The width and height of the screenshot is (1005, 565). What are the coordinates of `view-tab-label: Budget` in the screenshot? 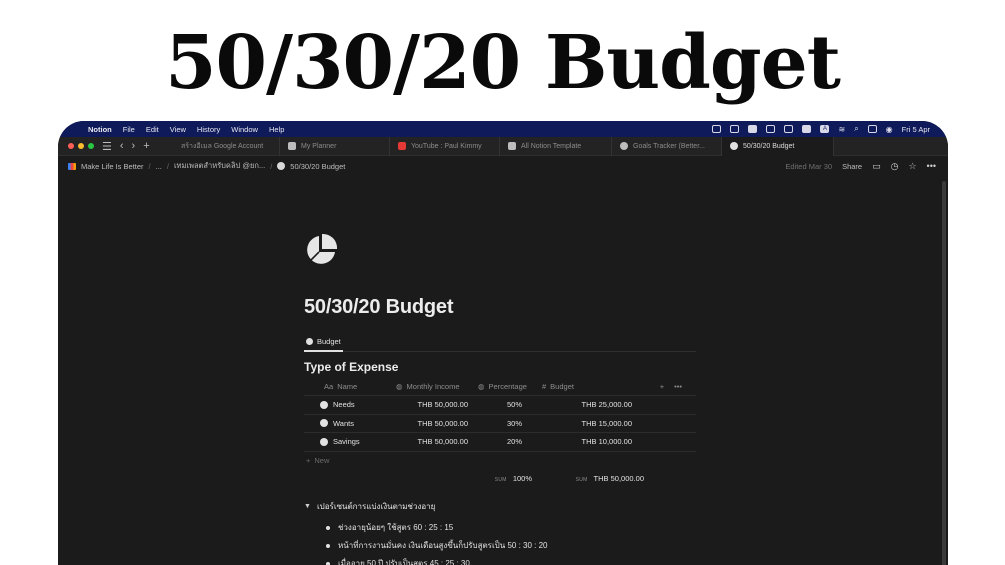 It's located at (329, 341).